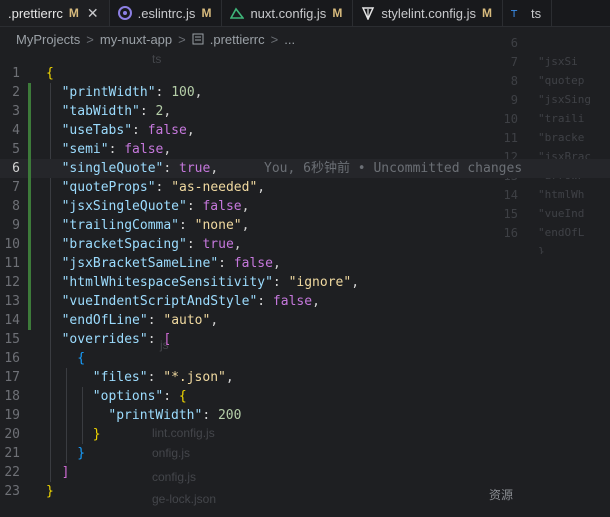 The width and height of the screenshot is (610, 517). What do you see at coordinates (16, 187) in the screenshot?
I see `line-number: 7` at bounding box center [16, 187].